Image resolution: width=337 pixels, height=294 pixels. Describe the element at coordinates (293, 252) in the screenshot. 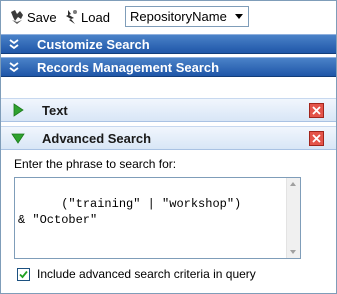

I see `scroll-down-icon` at that location.